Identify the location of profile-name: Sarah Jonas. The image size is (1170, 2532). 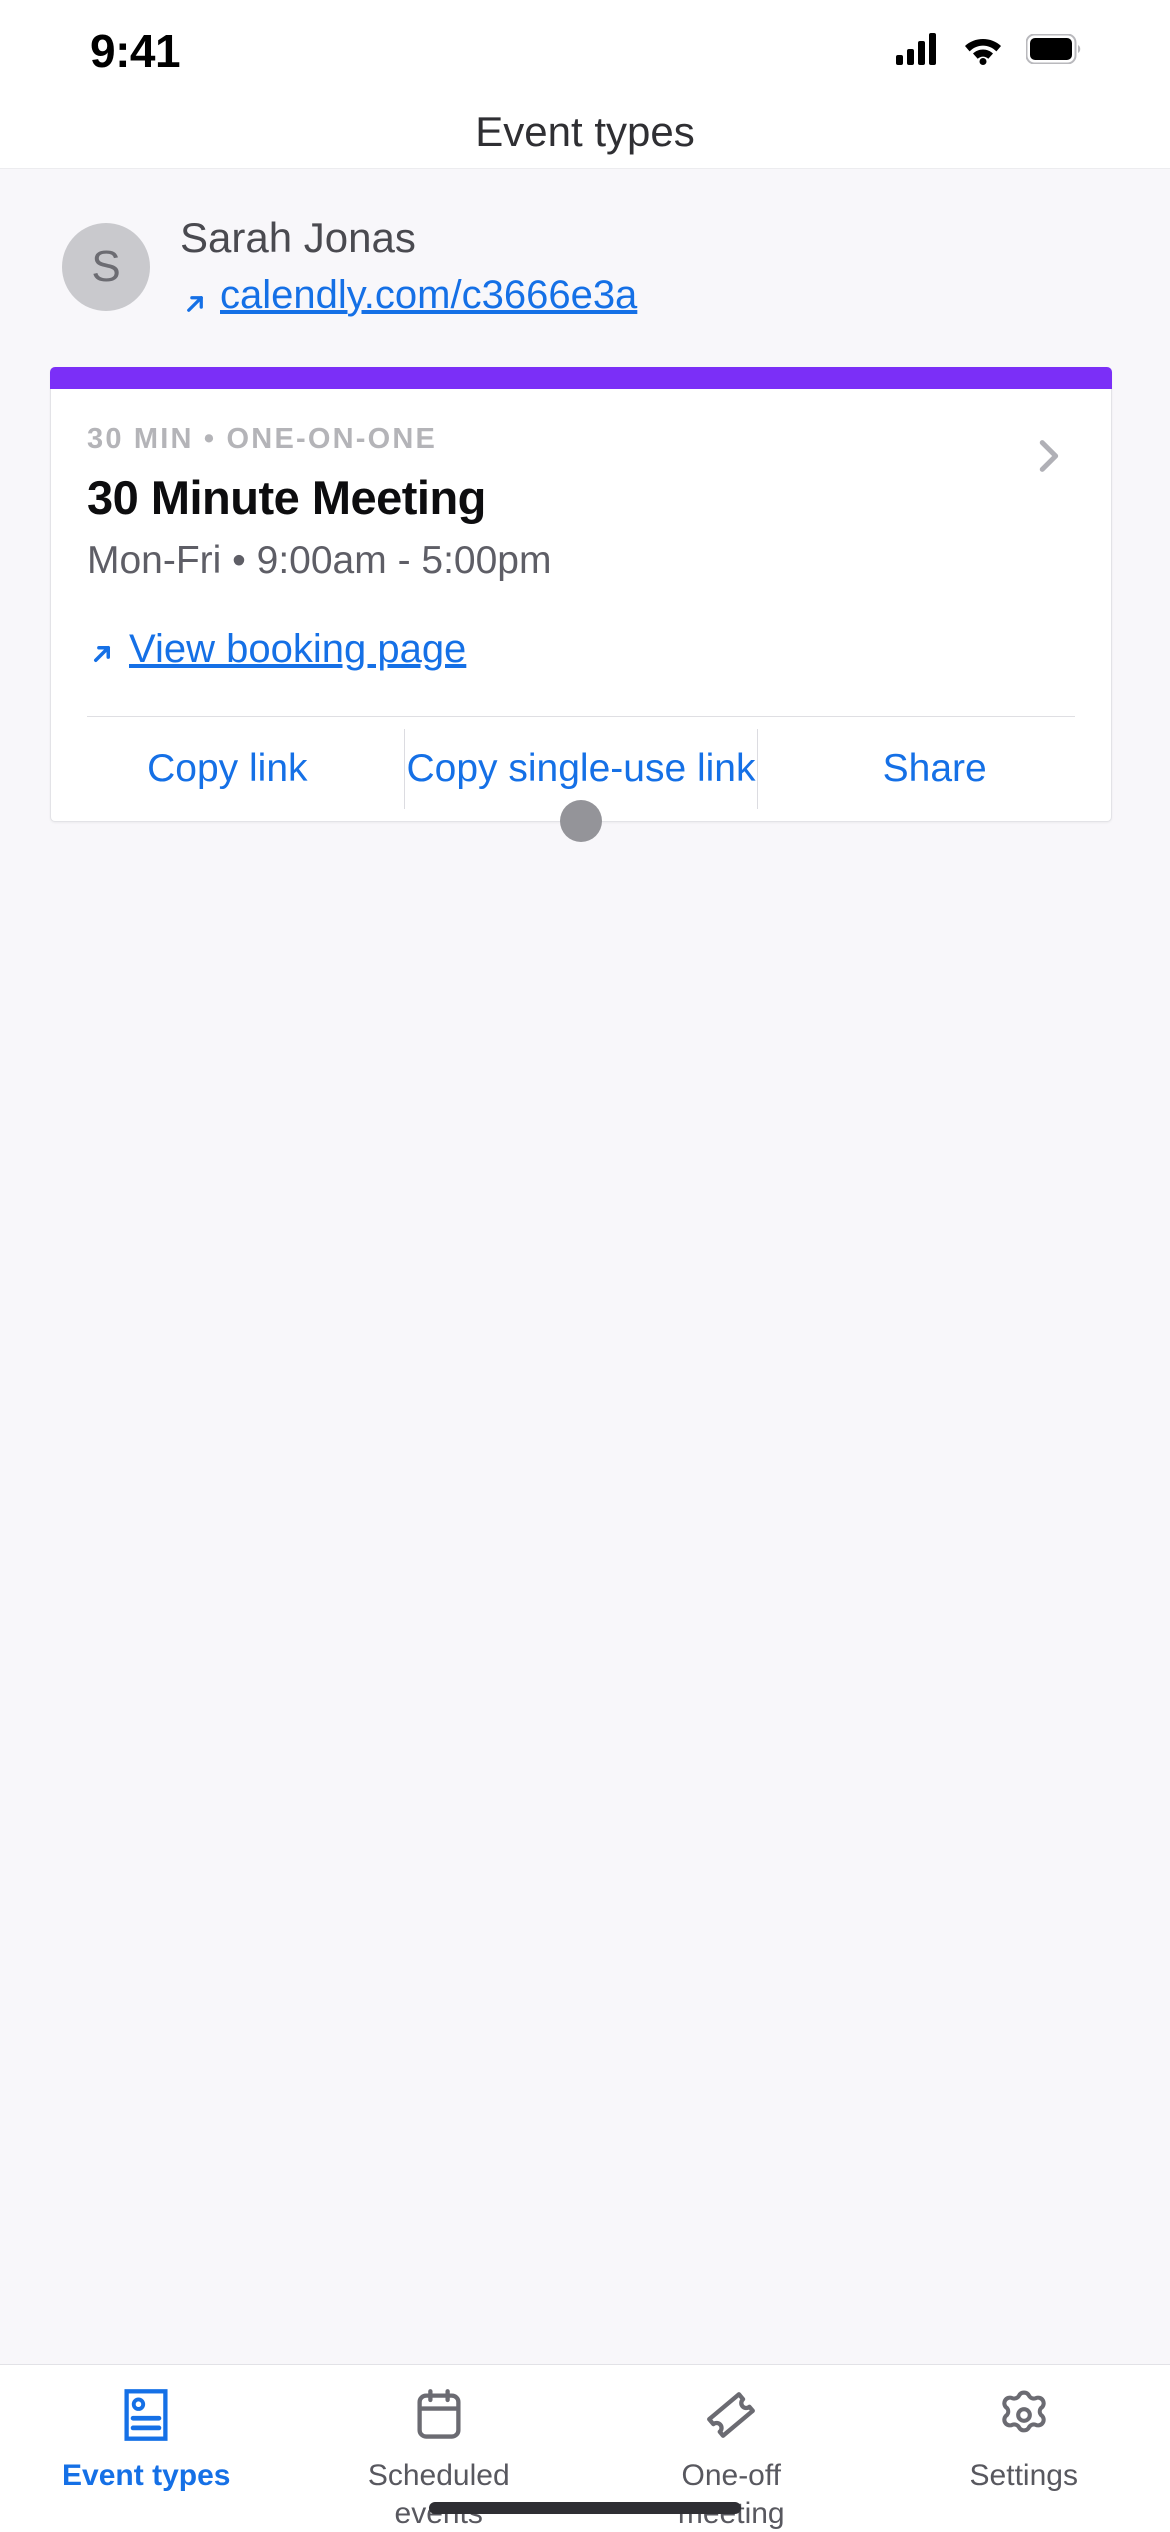
(298, 237).